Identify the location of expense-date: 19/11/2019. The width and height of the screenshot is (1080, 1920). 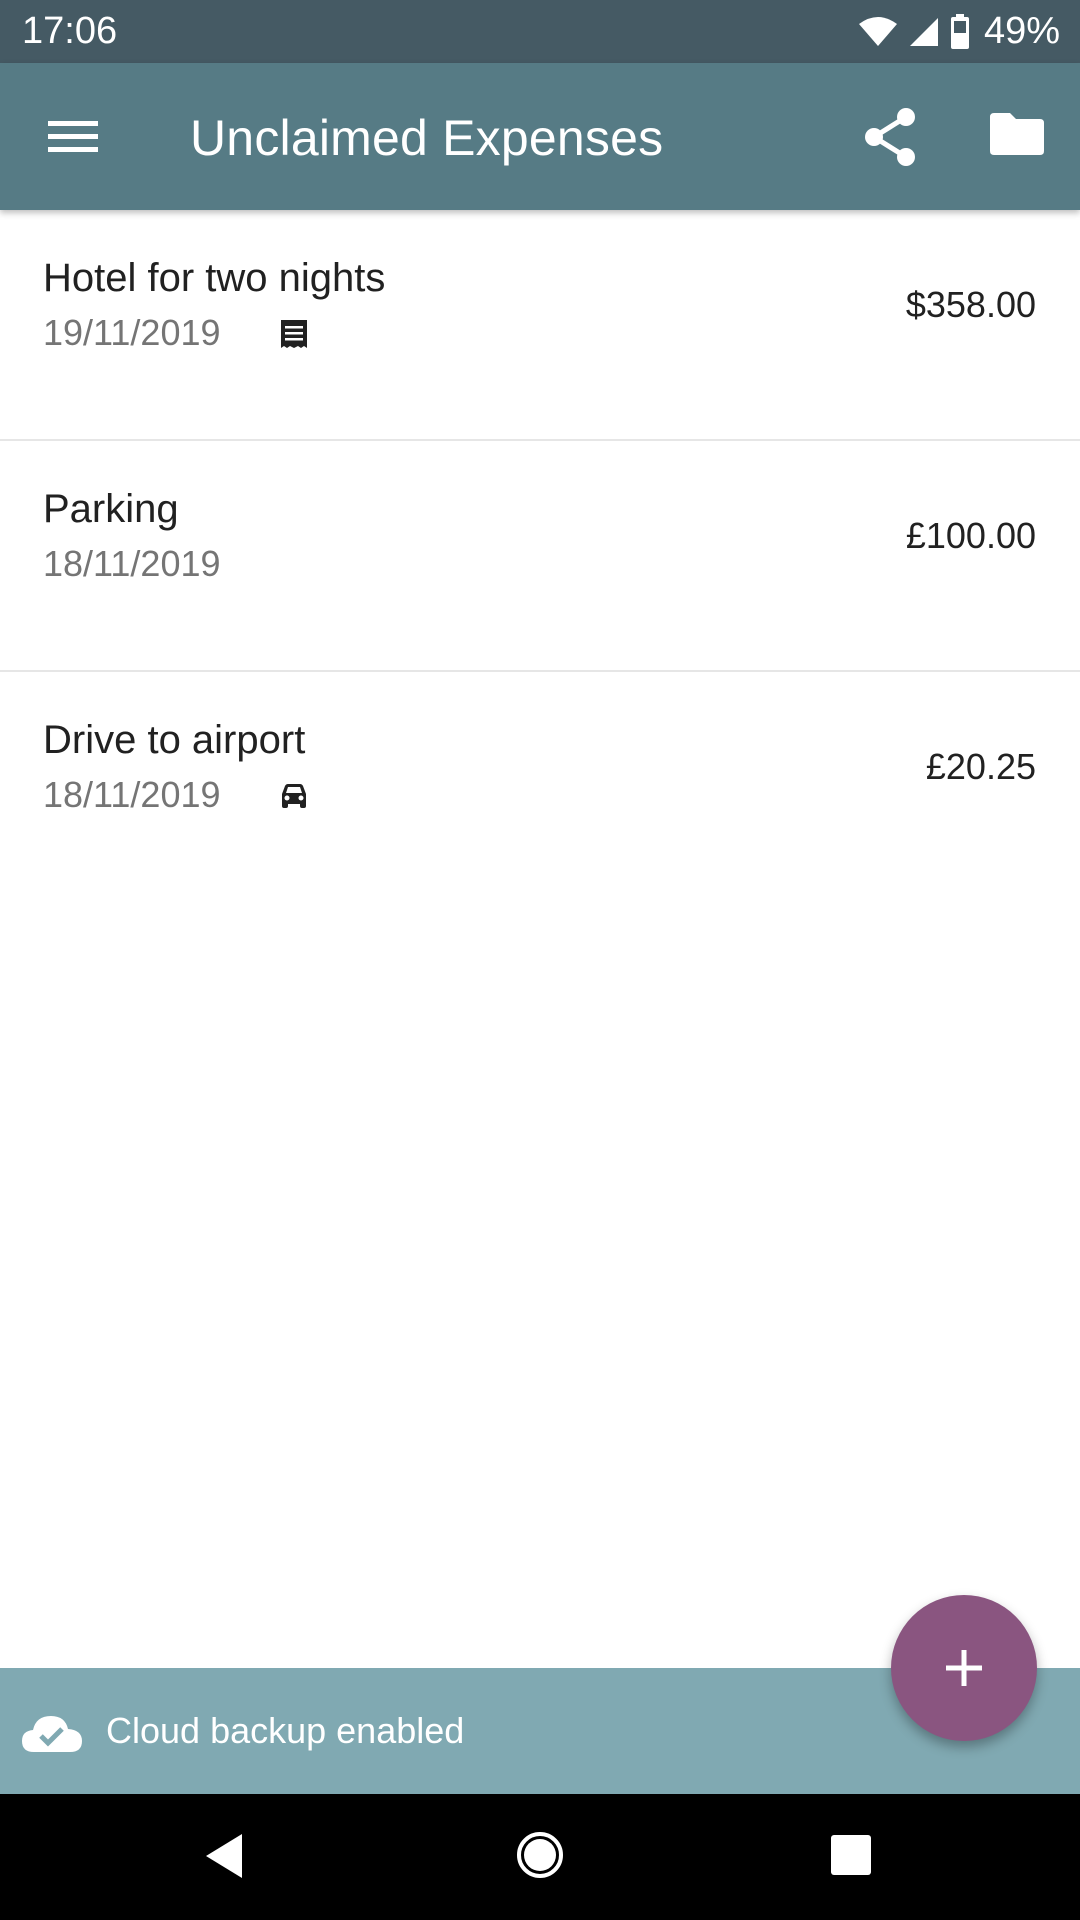
(132, 332).